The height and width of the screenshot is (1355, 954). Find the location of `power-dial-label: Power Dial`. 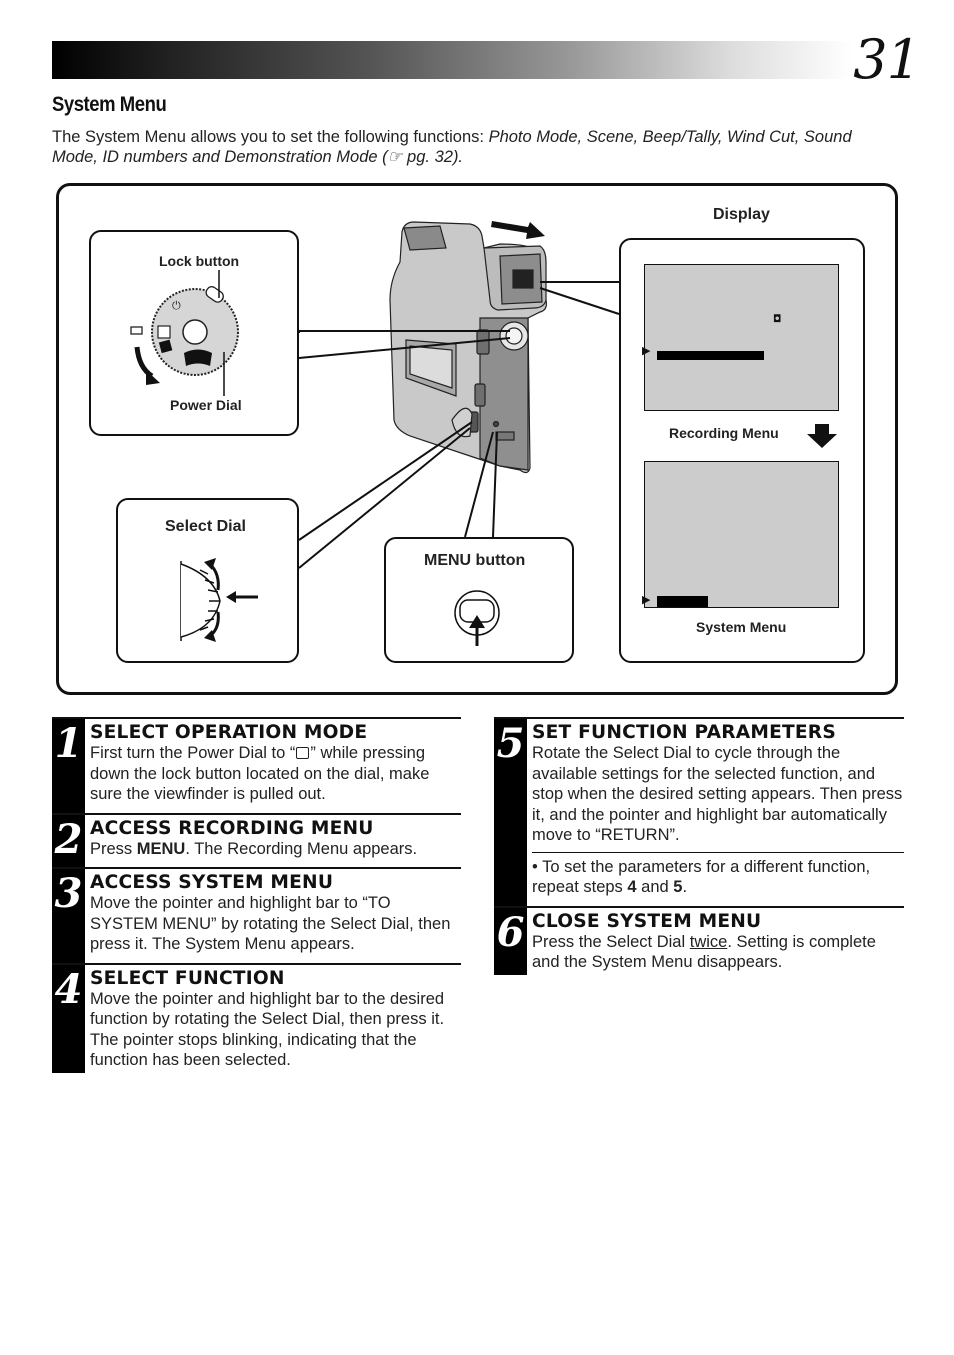

power-dial-label: Power Dial is located at coordinates (206, 405).